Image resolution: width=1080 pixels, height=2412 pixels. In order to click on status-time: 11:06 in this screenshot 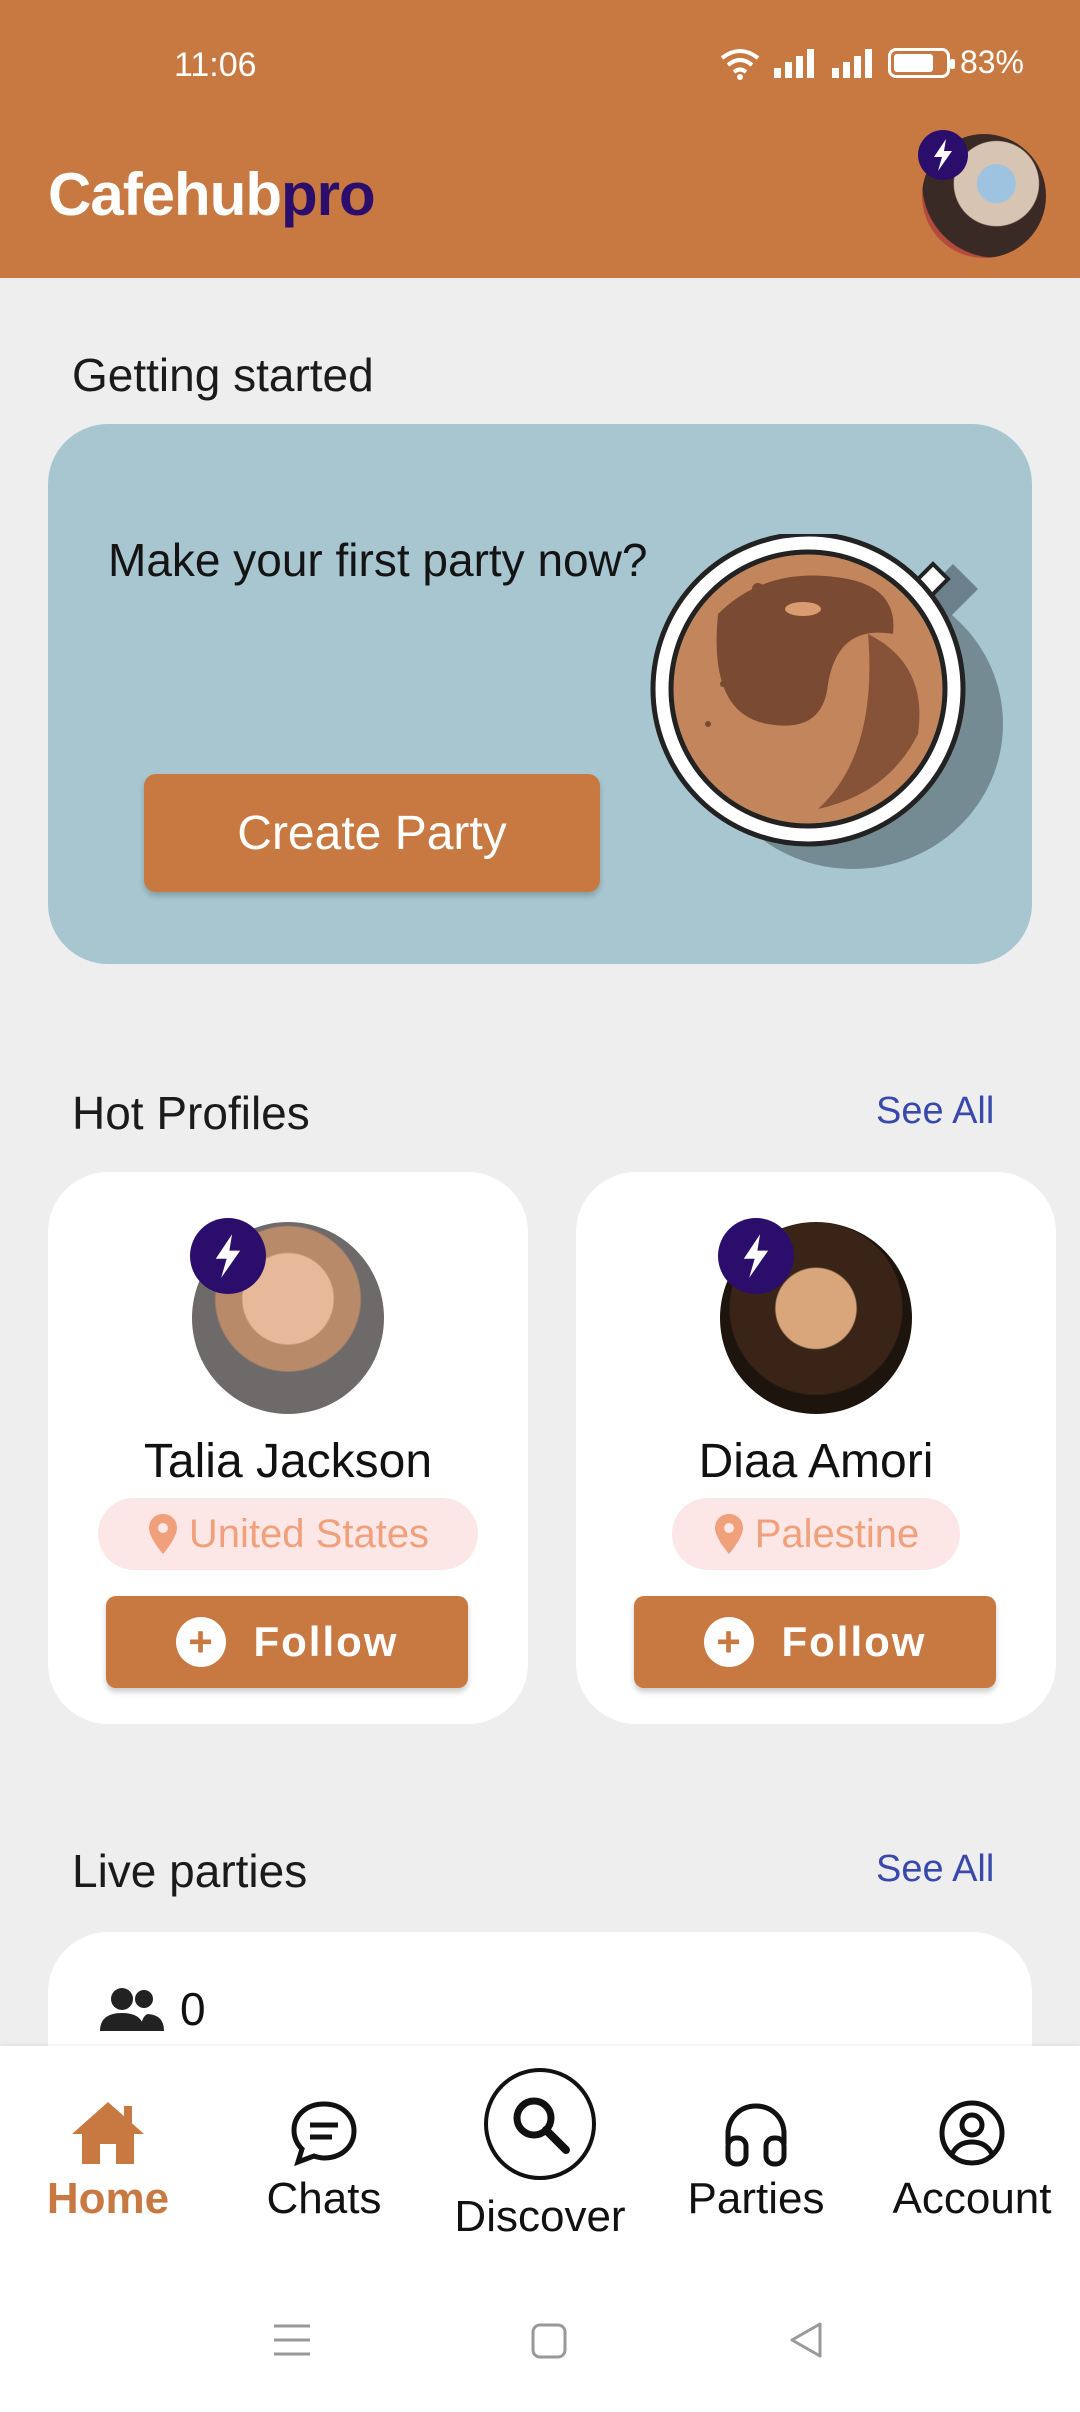, I will do `click(215, 65)`.